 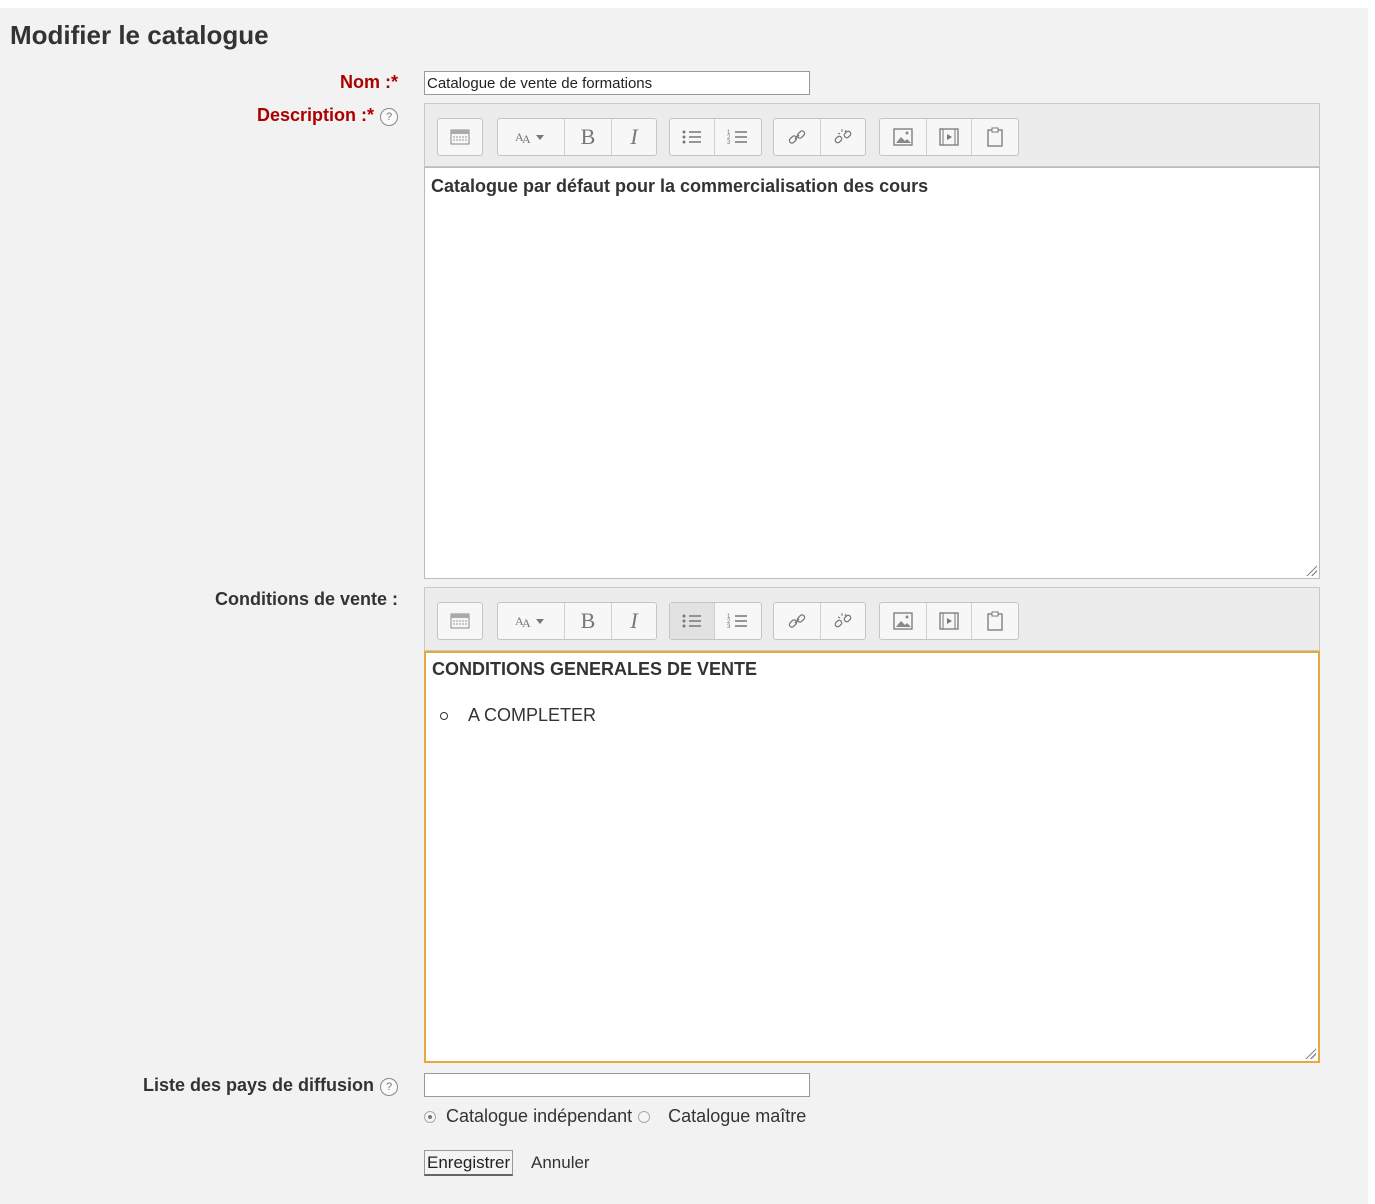 I want to click on right-strip, so click(x=1371, y=602).